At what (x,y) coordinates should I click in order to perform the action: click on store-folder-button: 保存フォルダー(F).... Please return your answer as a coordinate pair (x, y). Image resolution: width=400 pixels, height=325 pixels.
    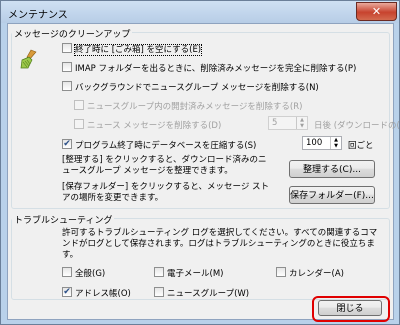
    Looking at the image, I should click on (332, 195).